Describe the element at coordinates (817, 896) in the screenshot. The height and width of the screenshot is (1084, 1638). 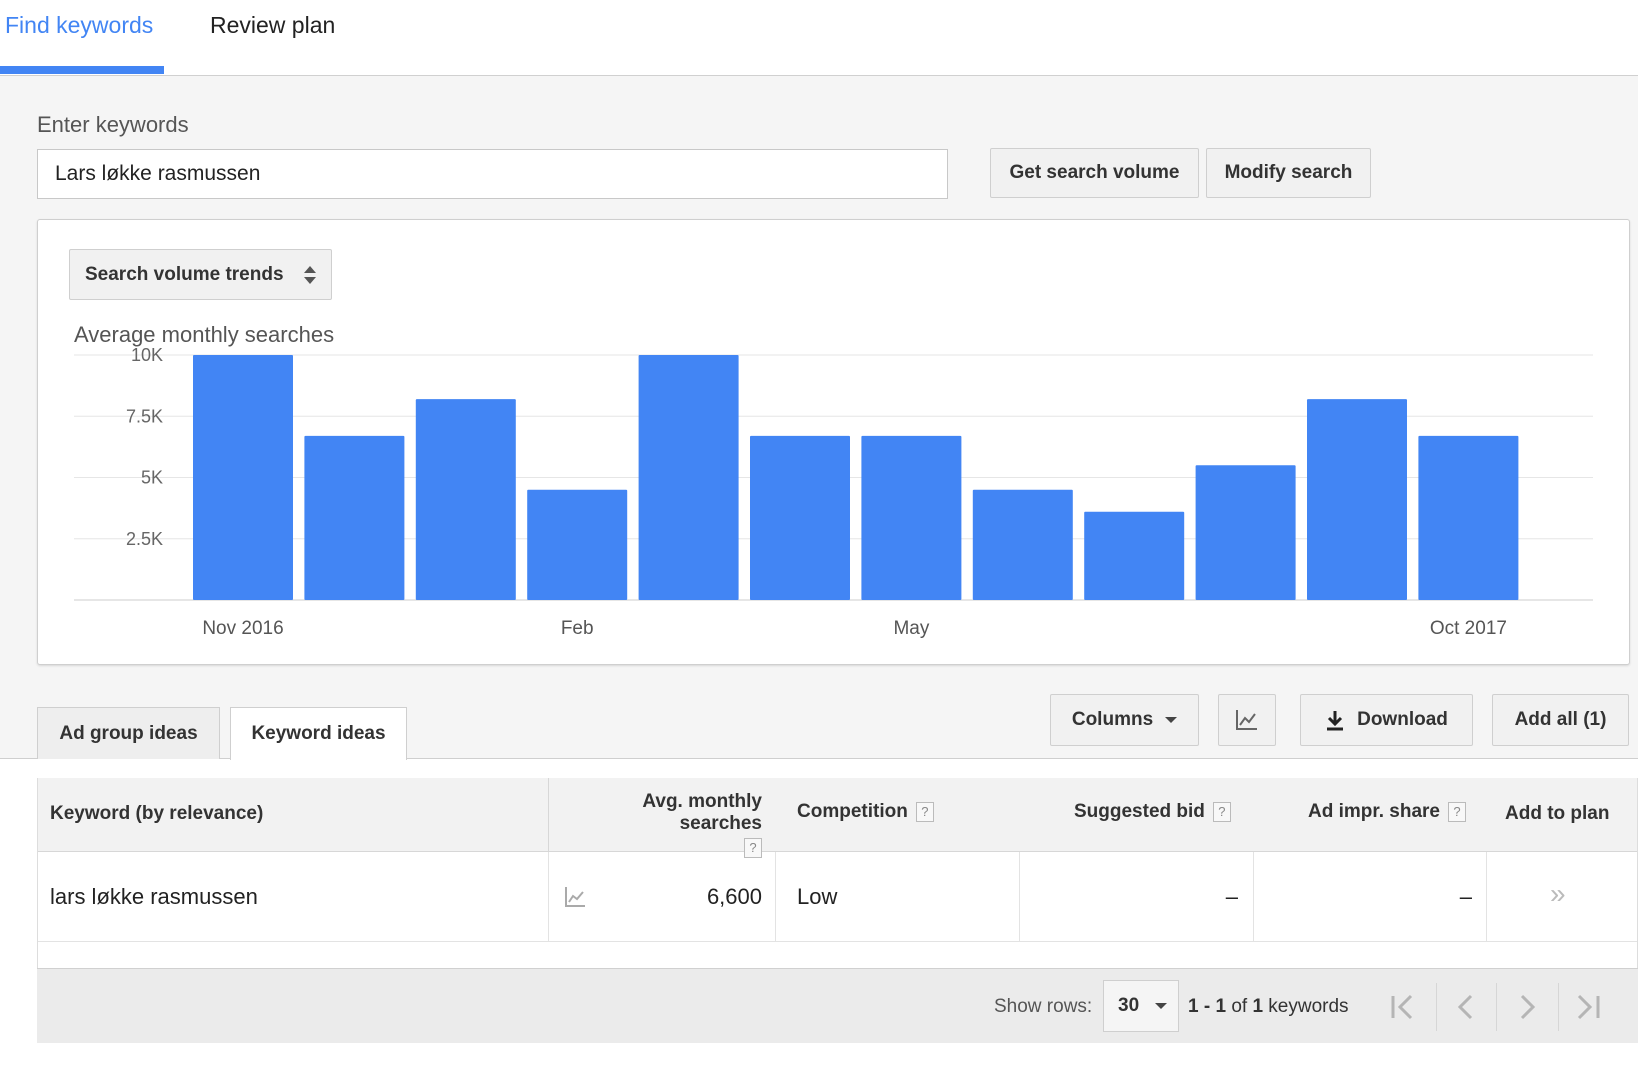
I see `competition-cell: Low` at that location.